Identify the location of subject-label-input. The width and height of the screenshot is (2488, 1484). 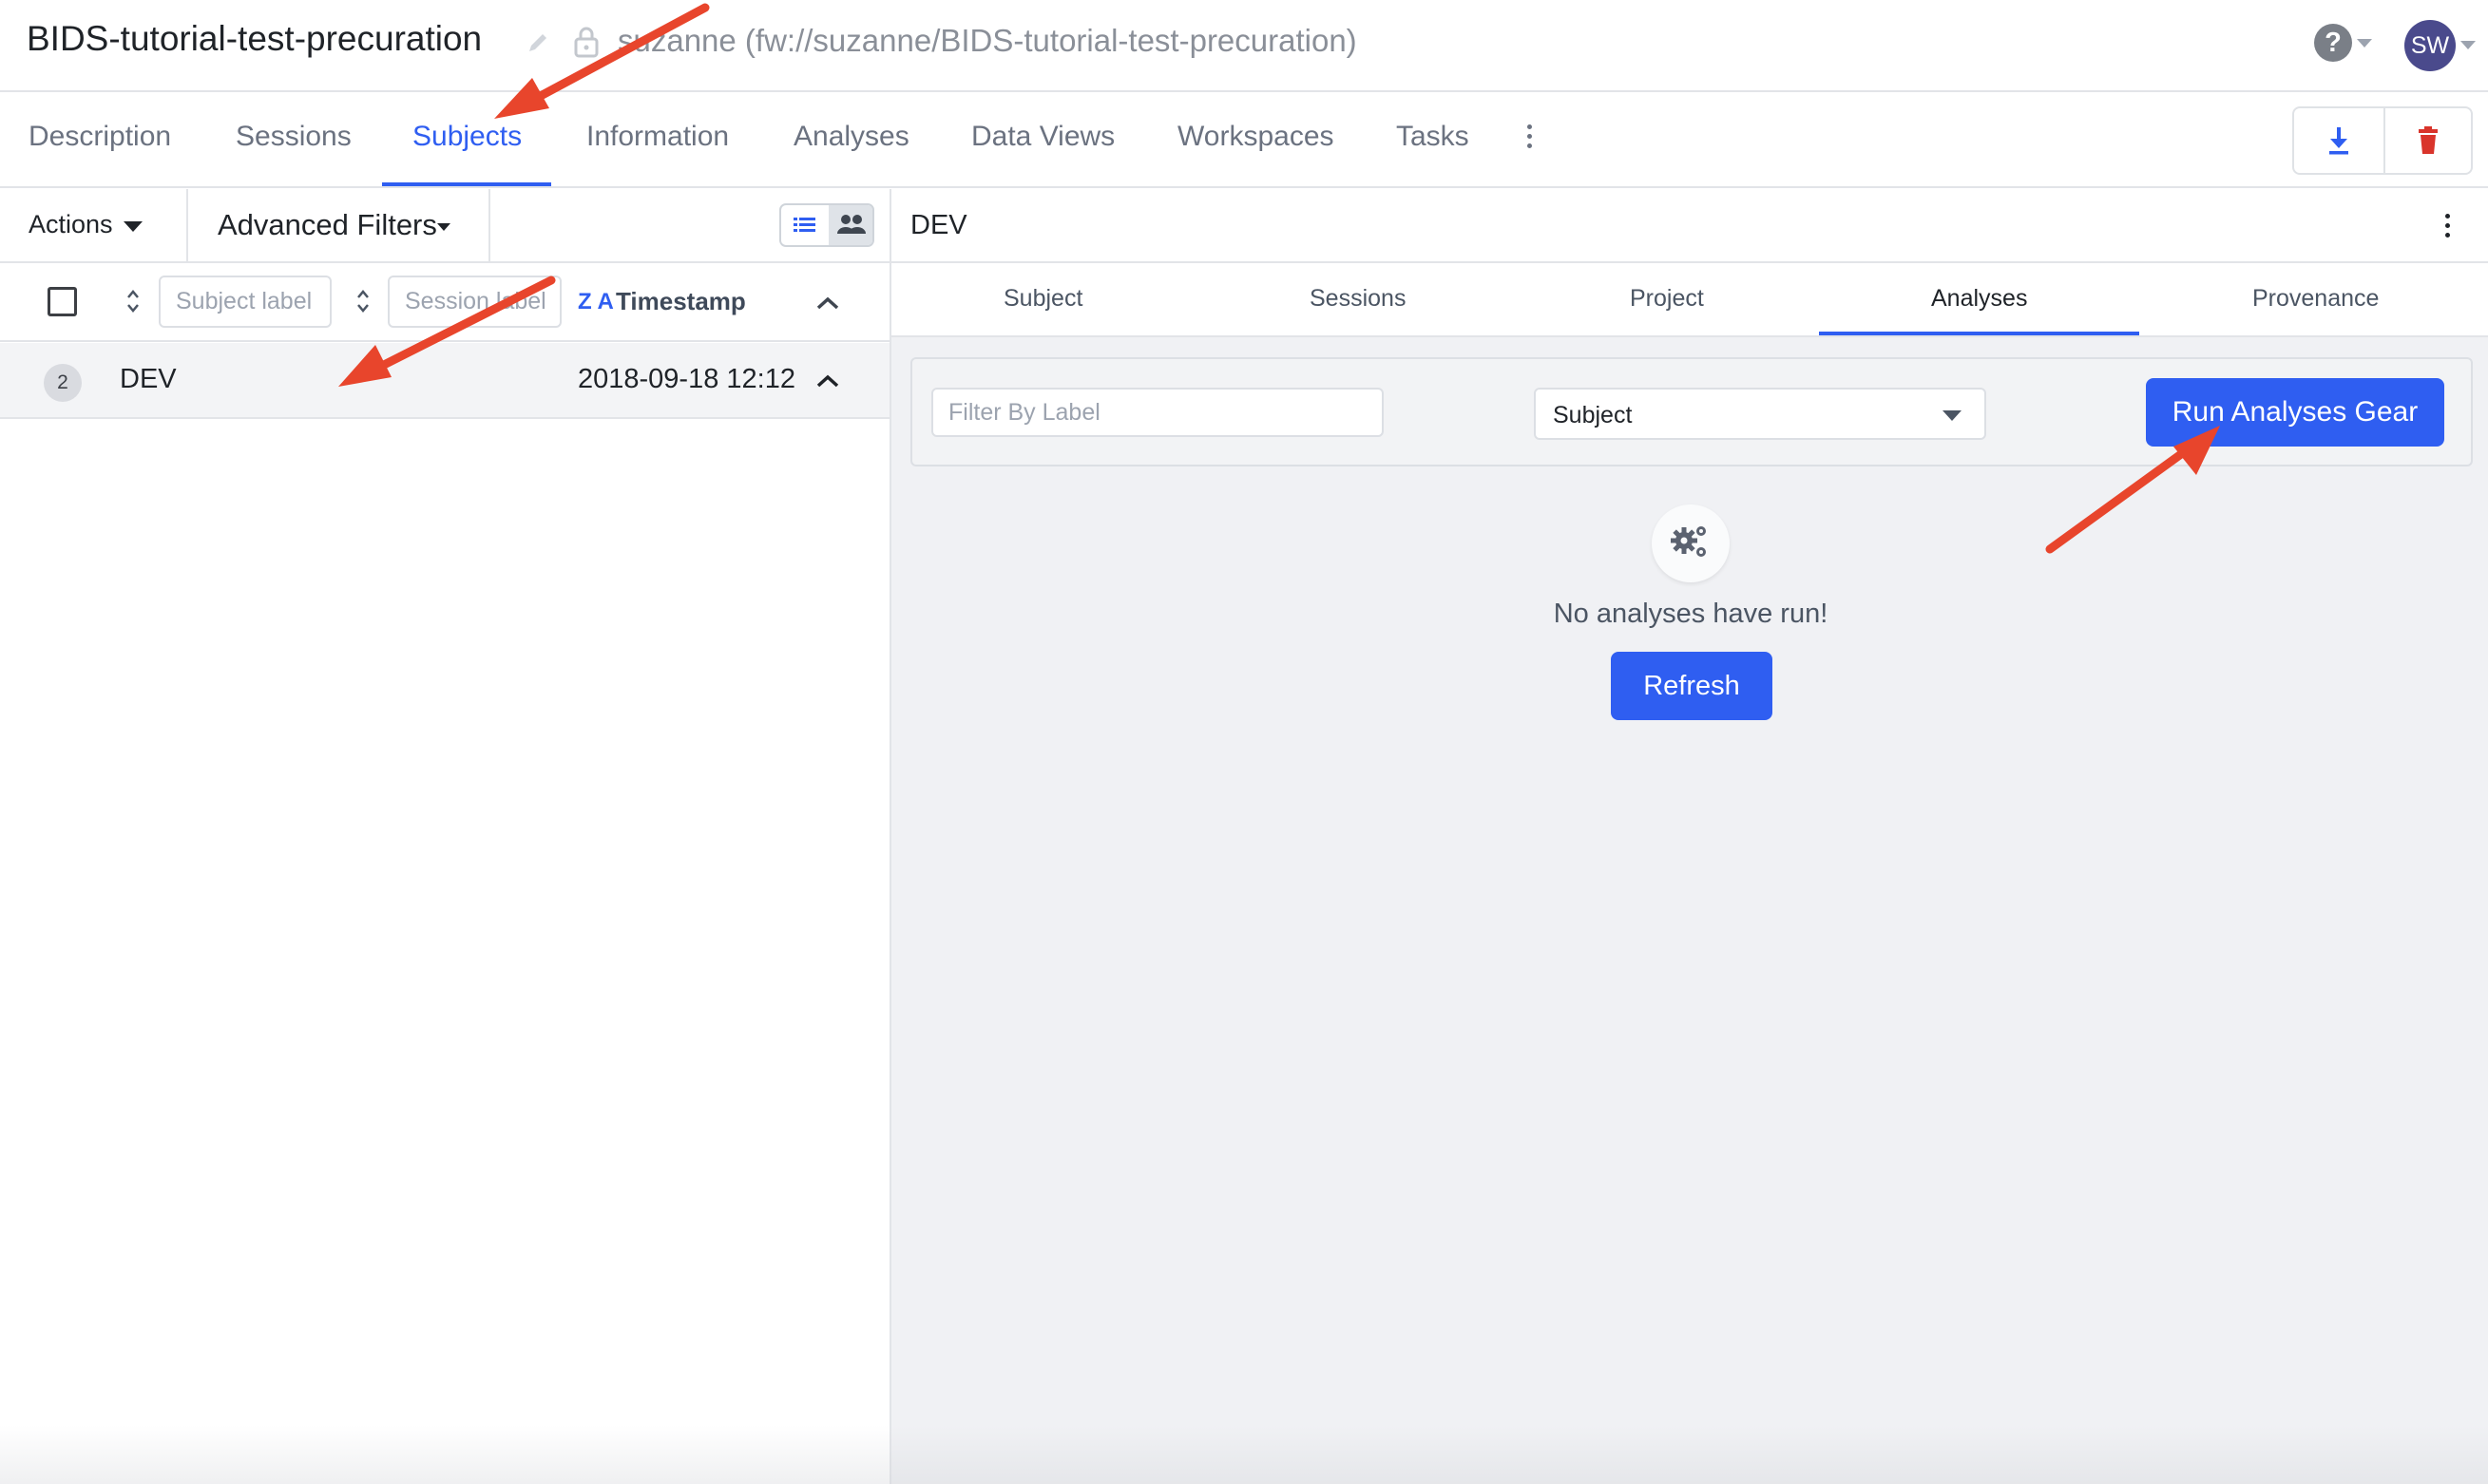
(245, 302).